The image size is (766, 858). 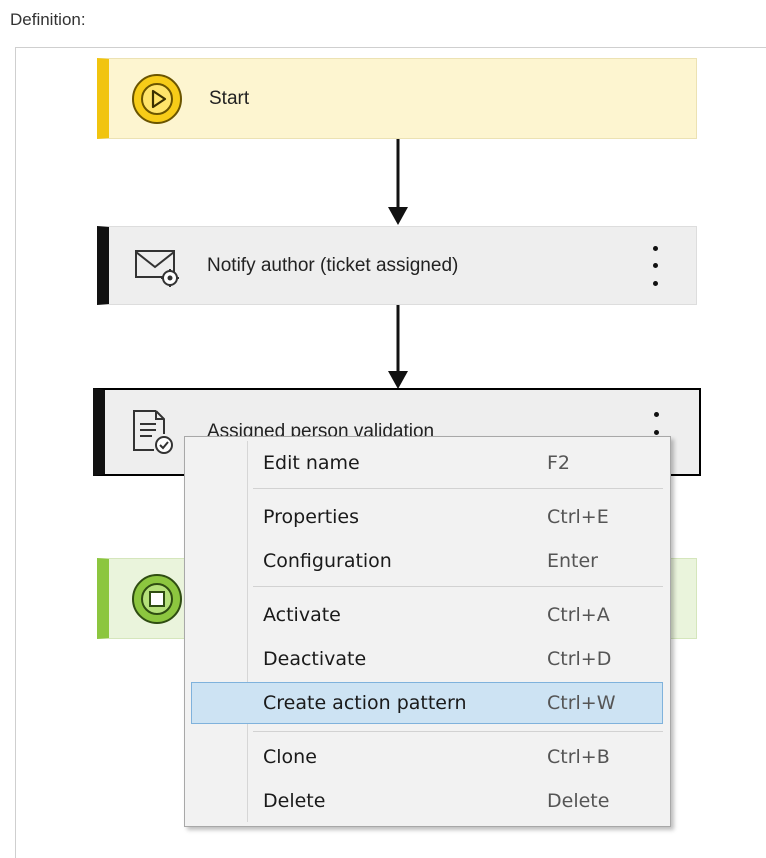 I want to click on workflow-node-notify-author: Notify author (ticket assigned), so click(x=397, y=265).